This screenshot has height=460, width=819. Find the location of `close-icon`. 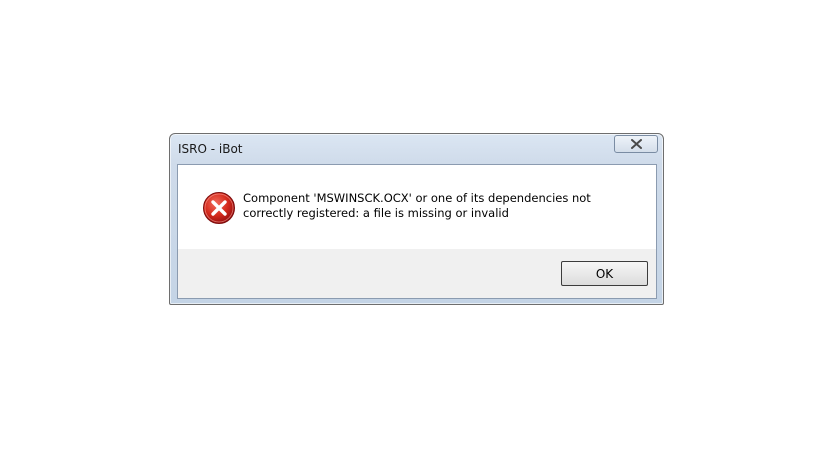

close-icon is located at coordinates (636, 144).